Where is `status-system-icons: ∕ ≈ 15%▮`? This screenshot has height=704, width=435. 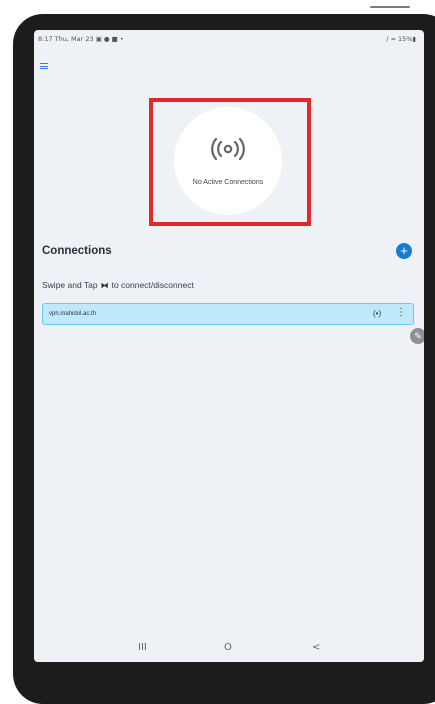 status-system-icons: ∕ ≈ 15%▮ is located at coordinates (401, 39).